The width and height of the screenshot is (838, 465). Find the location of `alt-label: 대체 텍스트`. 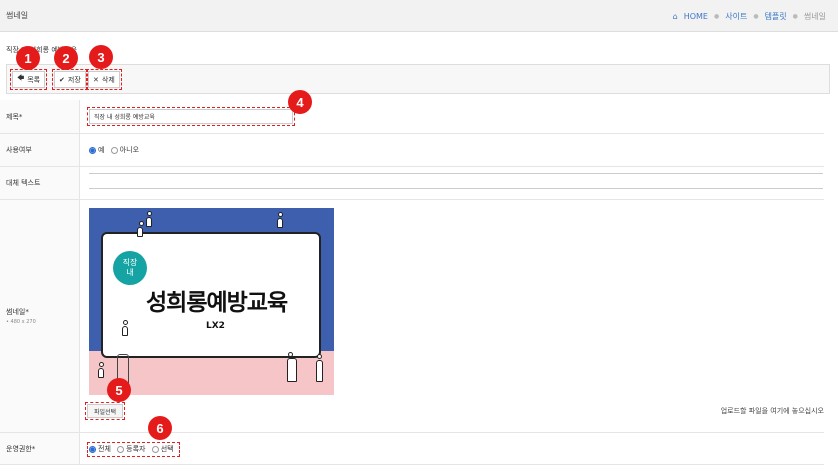

alt-label: 대체 텍스트 is located at coordinates (40, 183).